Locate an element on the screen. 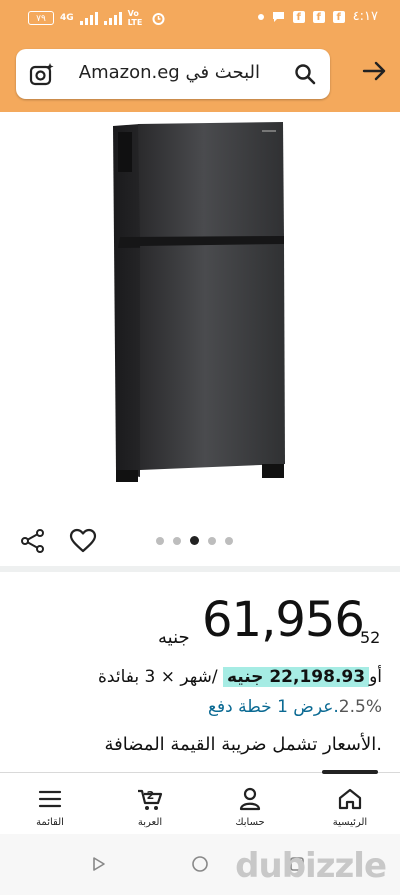 This screenshot has width=400, height=895. search-input: البحث في Amazon.eg is located at coordinates (173, 74).